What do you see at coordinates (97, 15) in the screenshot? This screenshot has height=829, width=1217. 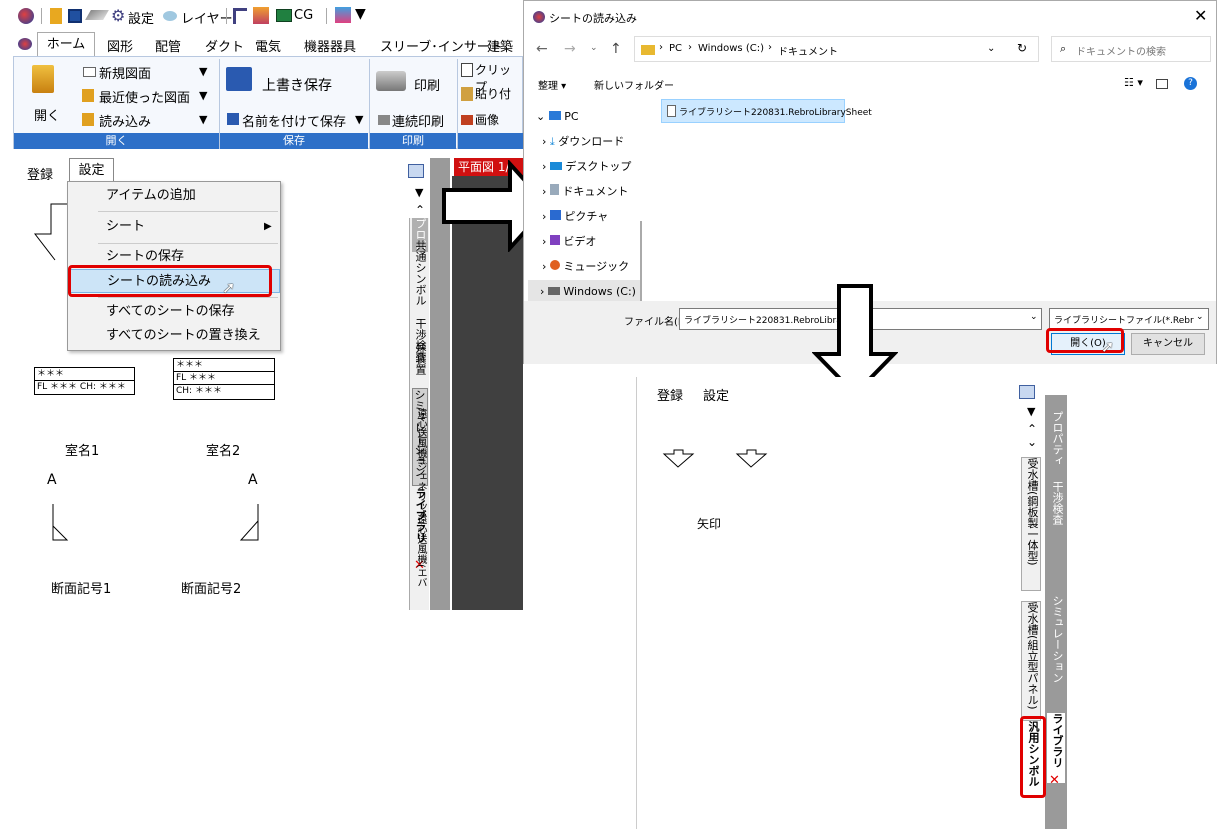 I see `pen-icon` at bounding box center [97, 15].